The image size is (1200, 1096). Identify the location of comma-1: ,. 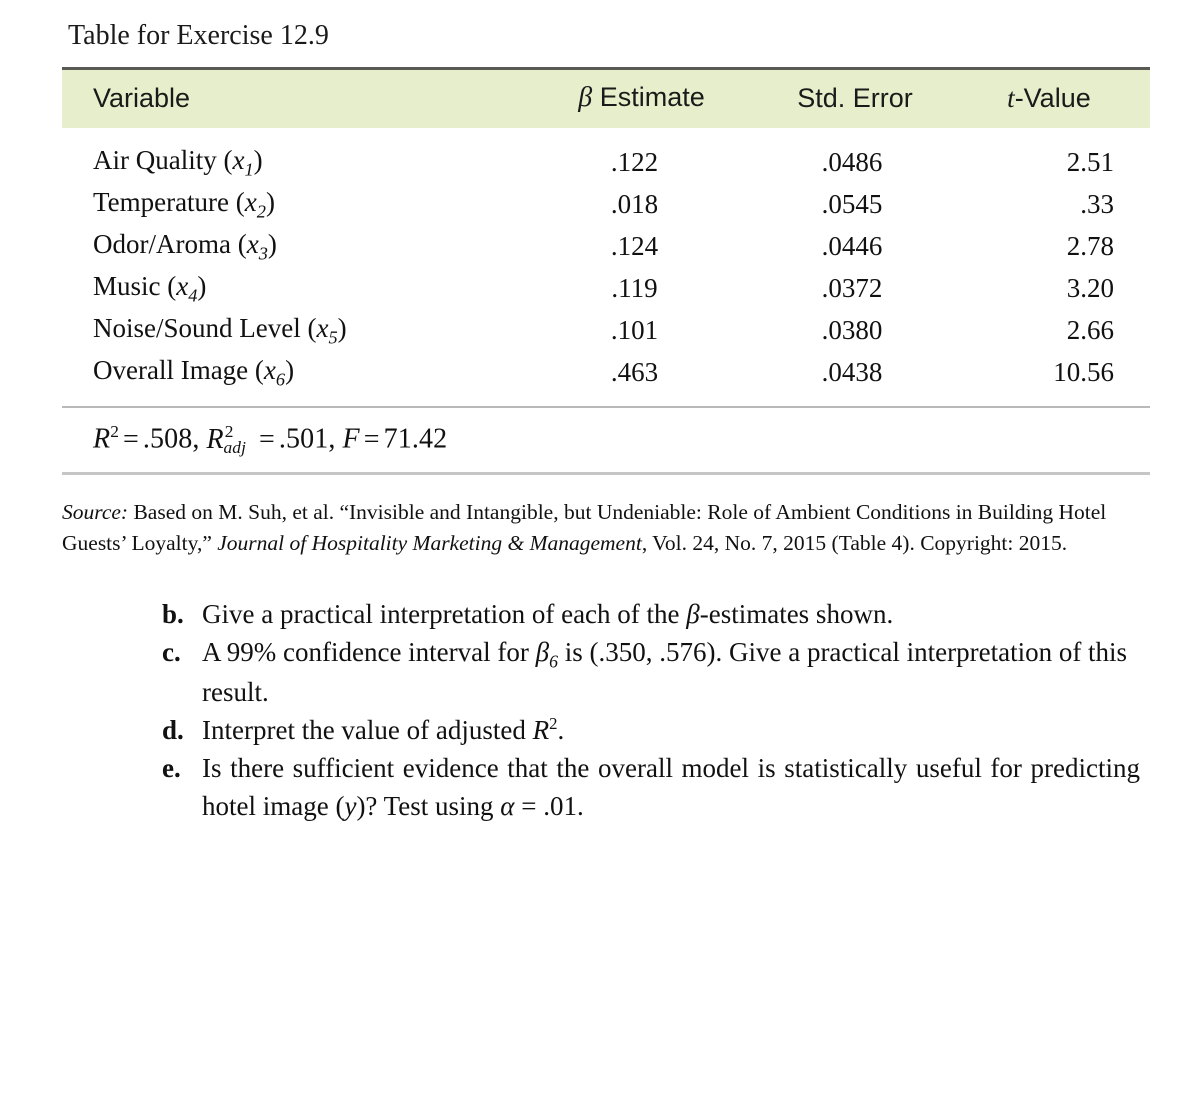
(196, 439).